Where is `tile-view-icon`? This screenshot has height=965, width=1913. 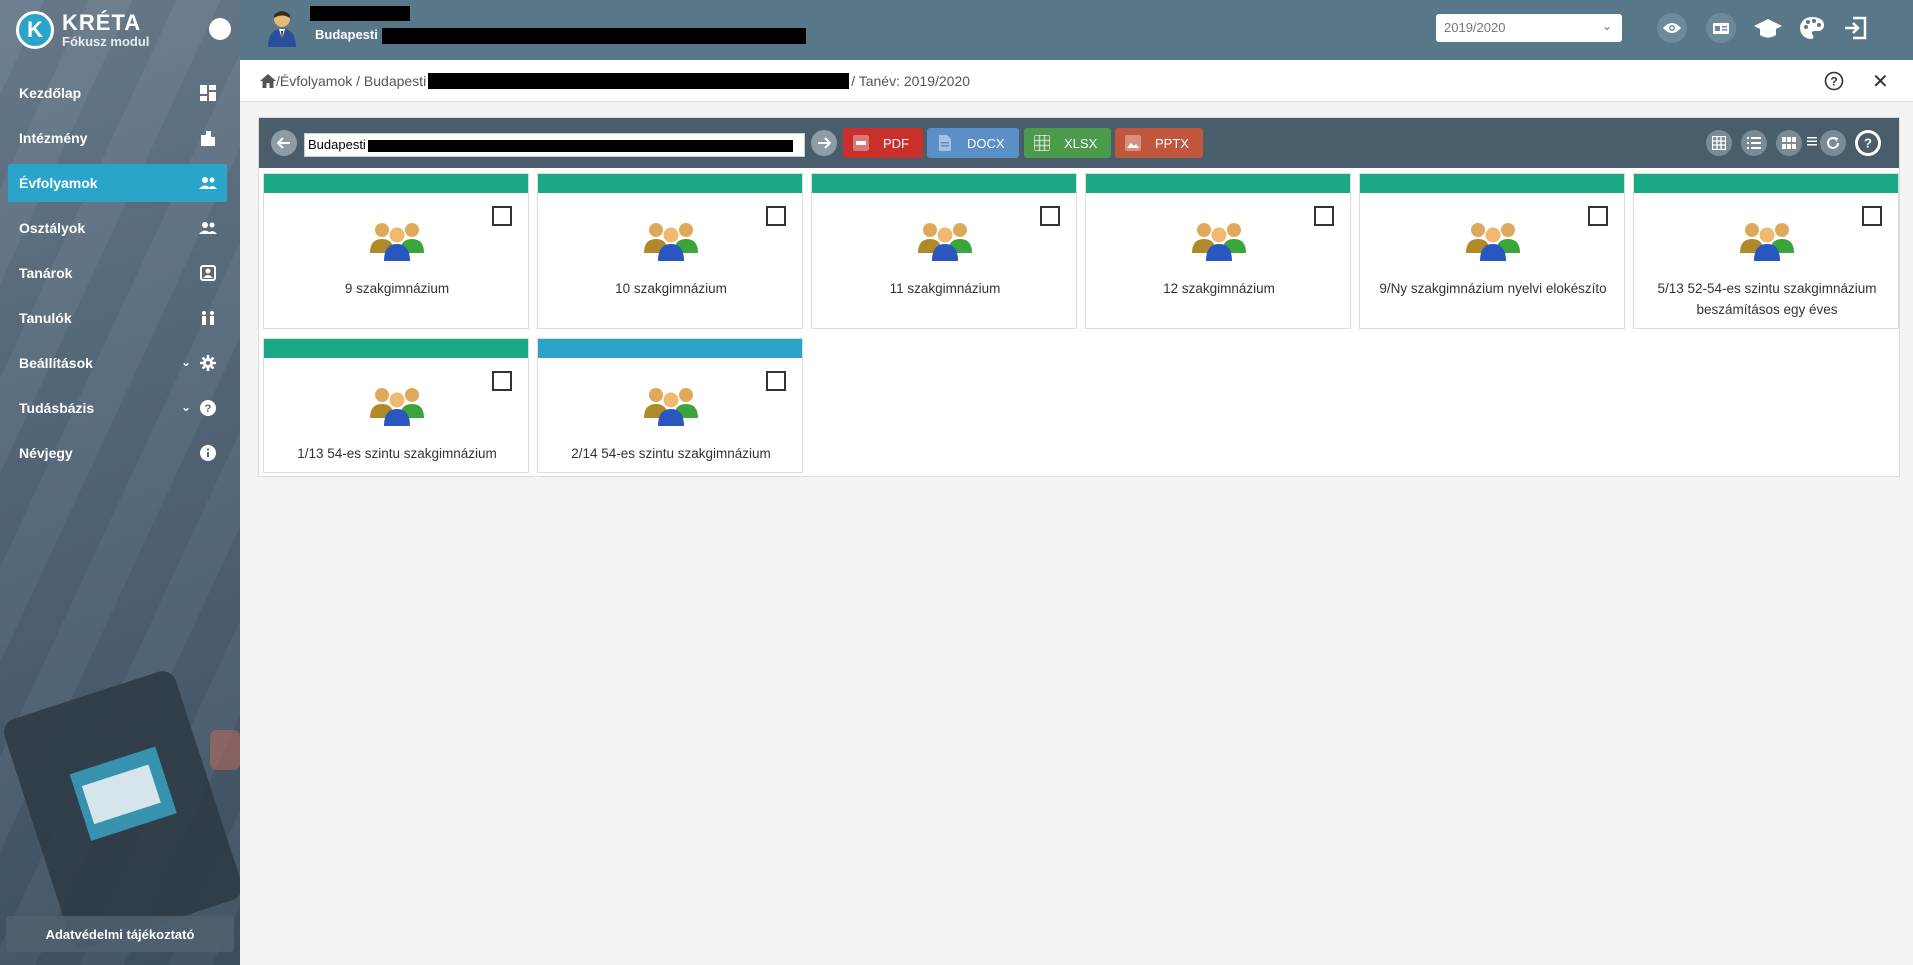 tile-view-icon is located at coordinates (1789, 143).